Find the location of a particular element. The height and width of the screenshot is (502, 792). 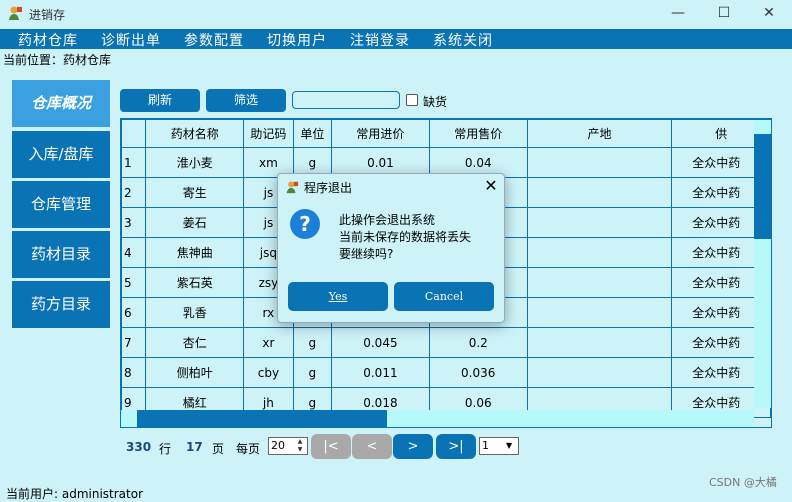

yes-button-label: Yes is located at coordinates (338, 296).